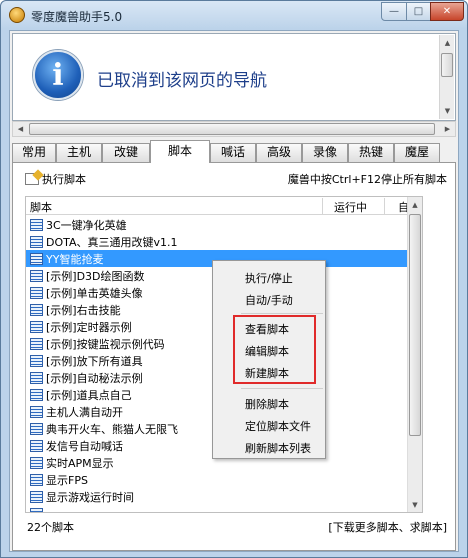  Describe the element at coordinates (267, 404) in the screenshot. I see `menu-item-delete-script: 删除脚本` at that location.